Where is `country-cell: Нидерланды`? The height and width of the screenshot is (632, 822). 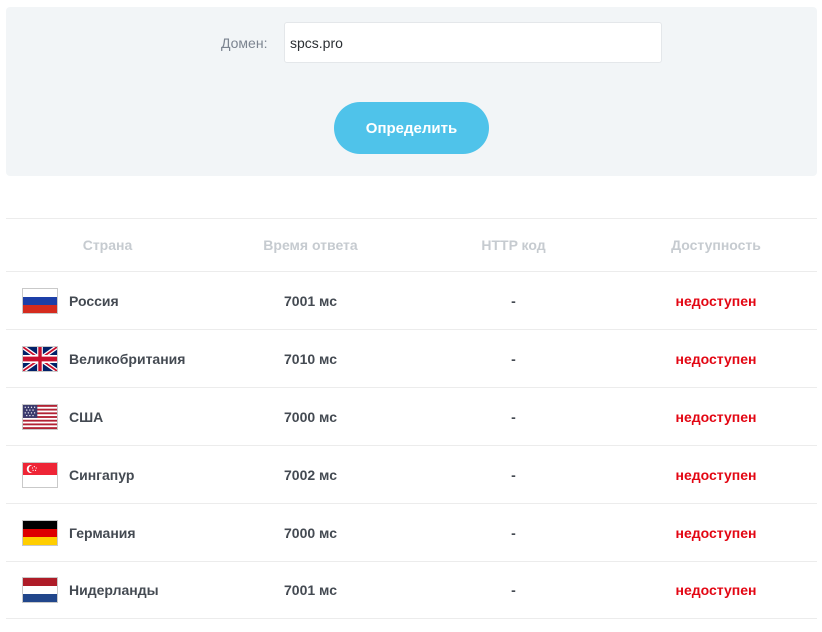 country-cell: Нидерланды is located at coordinates (107, 590).